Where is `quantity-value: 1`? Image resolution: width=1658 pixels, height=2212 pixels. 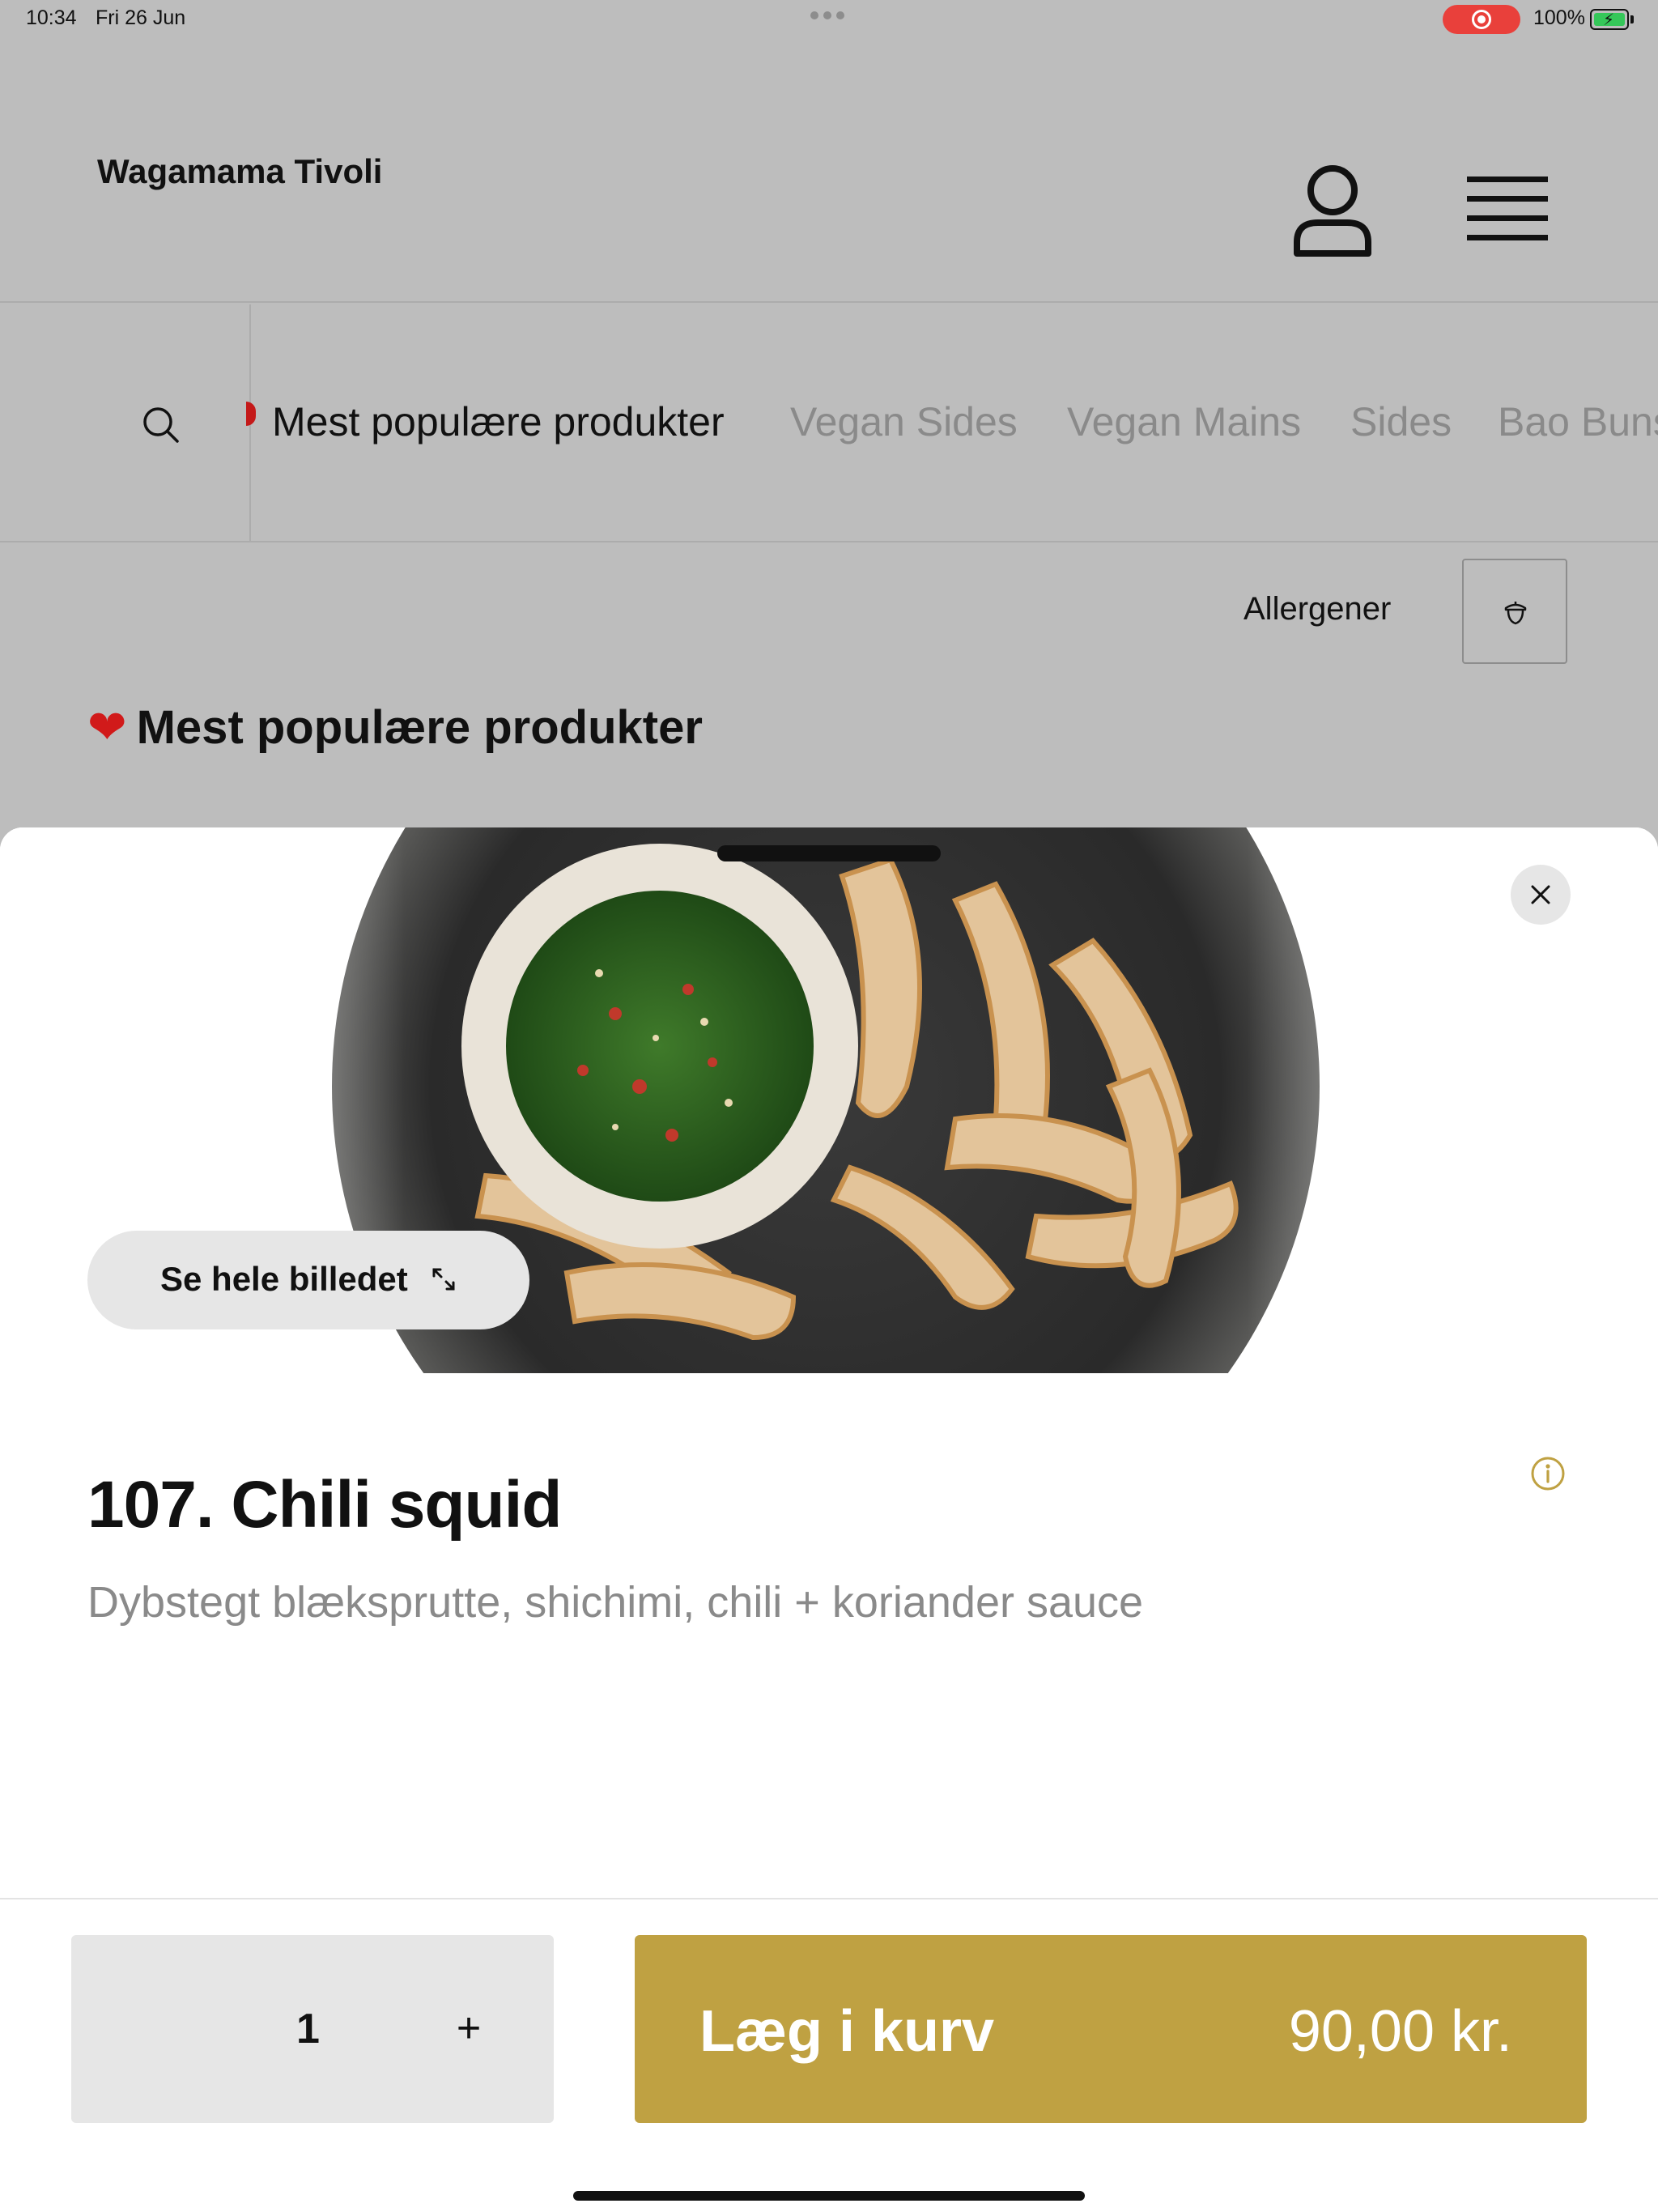
quantity-value: 1 is located at coordinates (308, 2029).